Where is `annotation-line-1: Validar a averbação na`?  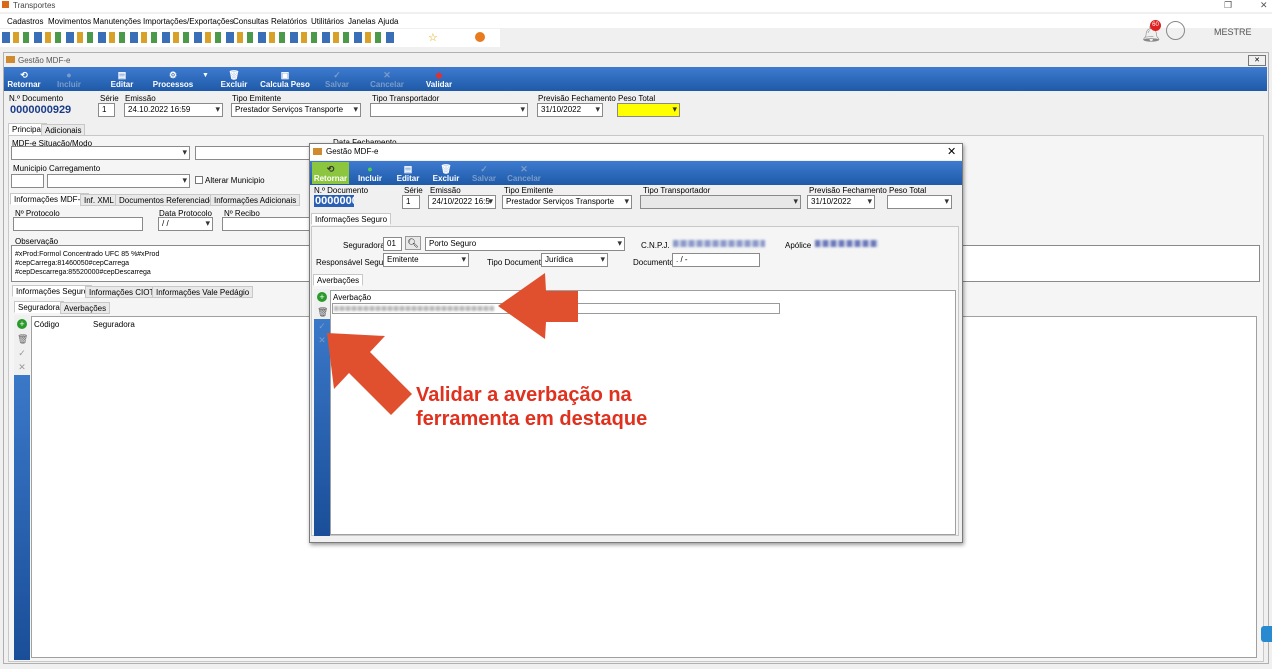 annotation-line-1: Validar a averbação na is located at coordinates (524, 395).